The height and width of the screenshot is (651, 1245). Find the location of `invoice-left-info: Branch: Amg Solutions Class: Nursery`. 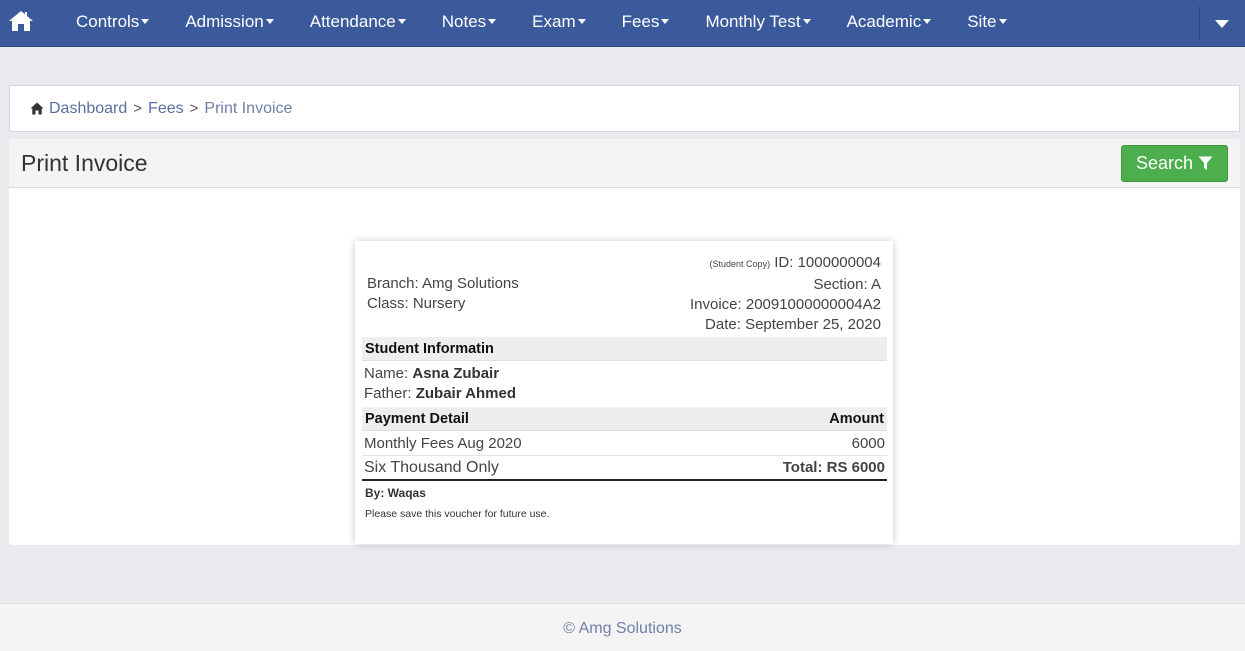

invoice-left-info: Branch: Amg Solutions Class: Nursery is located at coordinates (443, 294).